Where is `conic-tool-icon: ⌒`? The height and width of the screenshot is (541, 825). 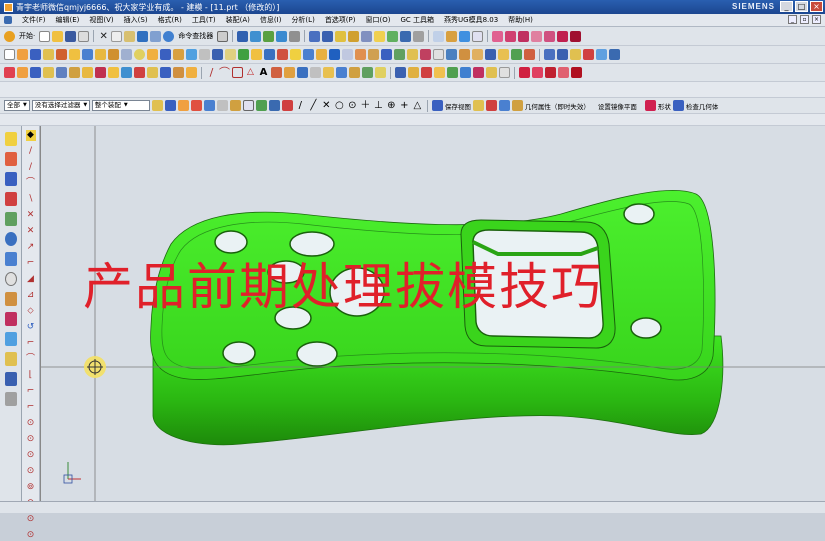 conic-tool-icon: ⌒ is located at coordinates (31, 359).